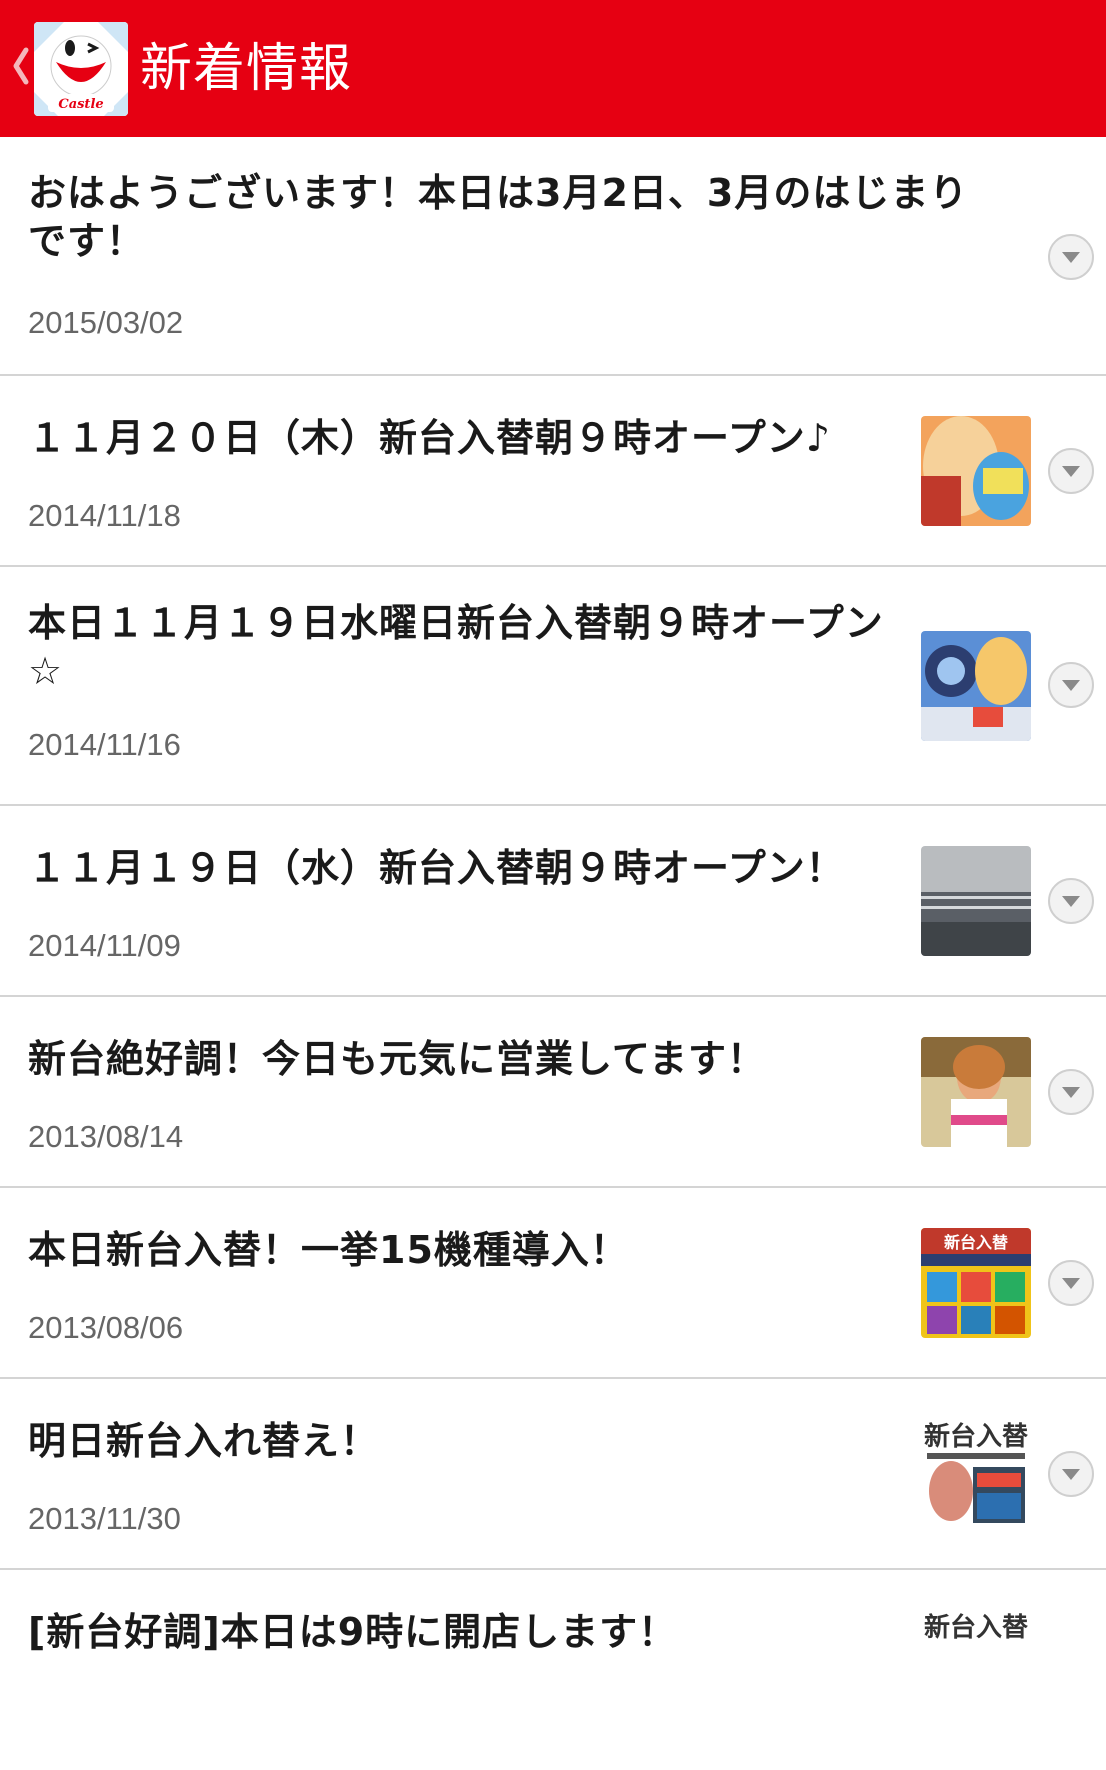 Image resolution: width=1106 pixels, height=1770 pixels. I want to click on news-date: 2014/11/16, so click(104, 744).